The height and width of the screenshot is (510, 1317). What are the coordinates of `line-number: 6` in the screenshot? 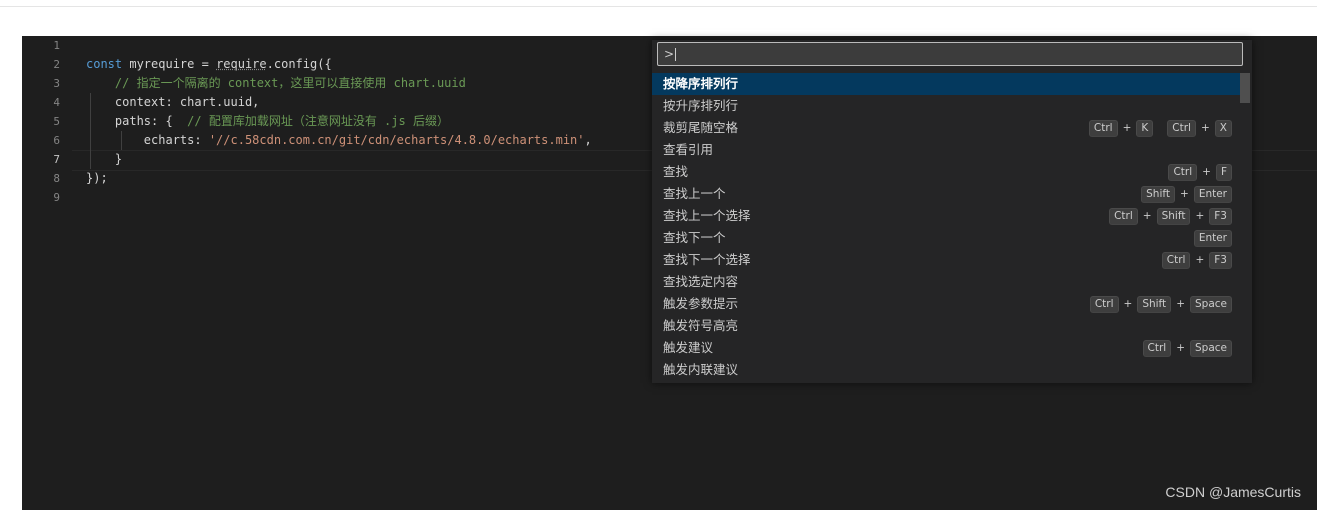 It's located at (56, 140).